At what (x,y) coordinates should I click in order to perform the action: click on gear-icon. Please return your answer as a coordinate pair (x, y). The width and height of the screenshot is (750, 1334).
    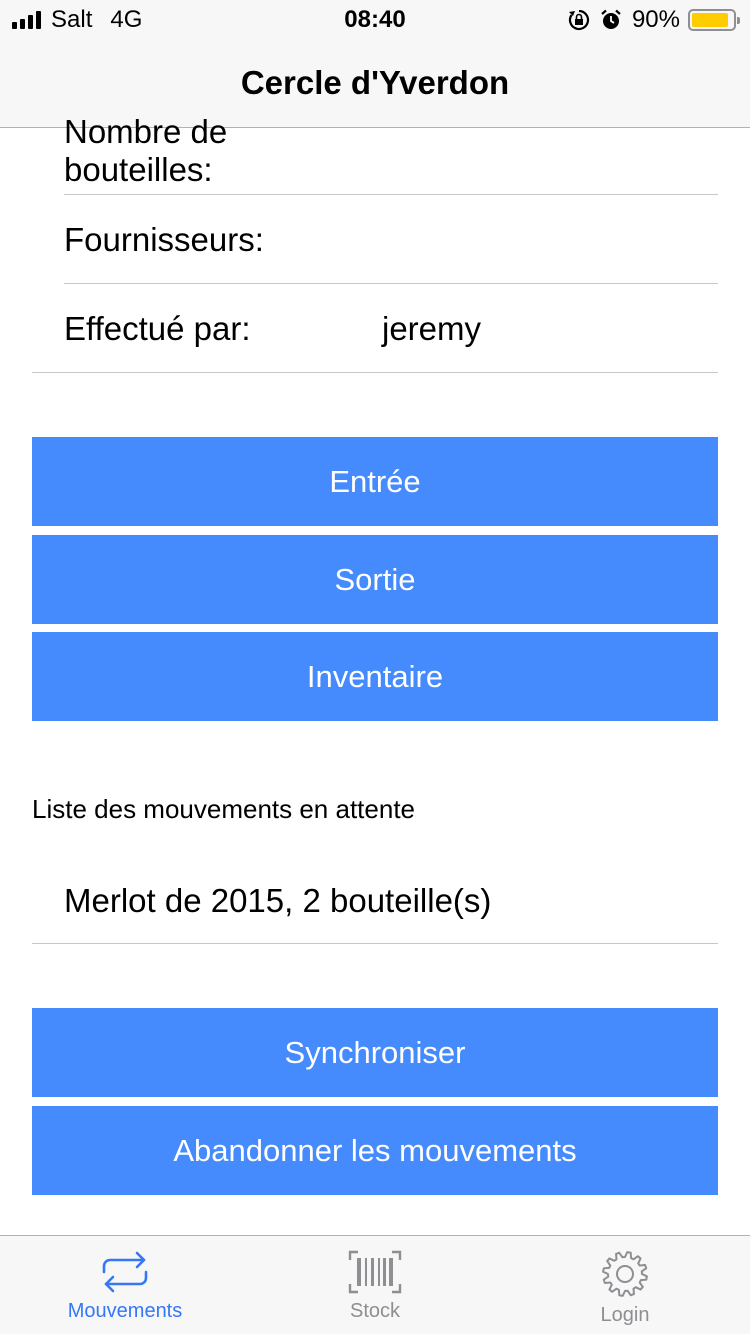
    Looking at the image, I should click on (625, 1274).